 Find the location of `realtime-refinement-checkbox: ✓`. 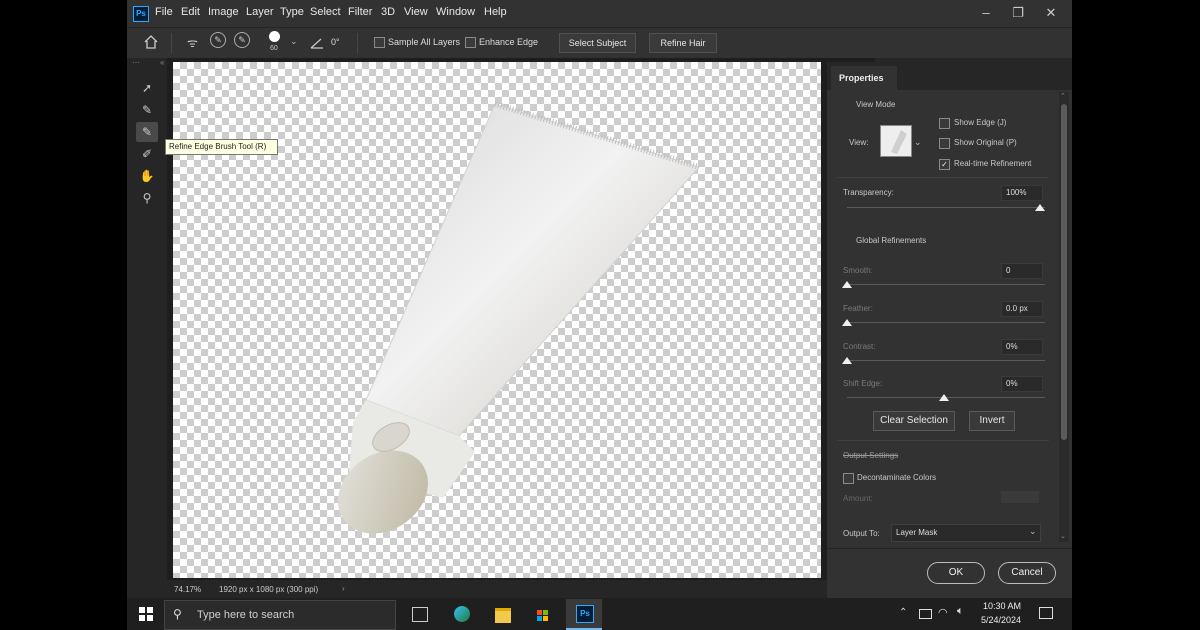

realtime-refinement-checkbox: ✓ is located at coordinates (944, 164).